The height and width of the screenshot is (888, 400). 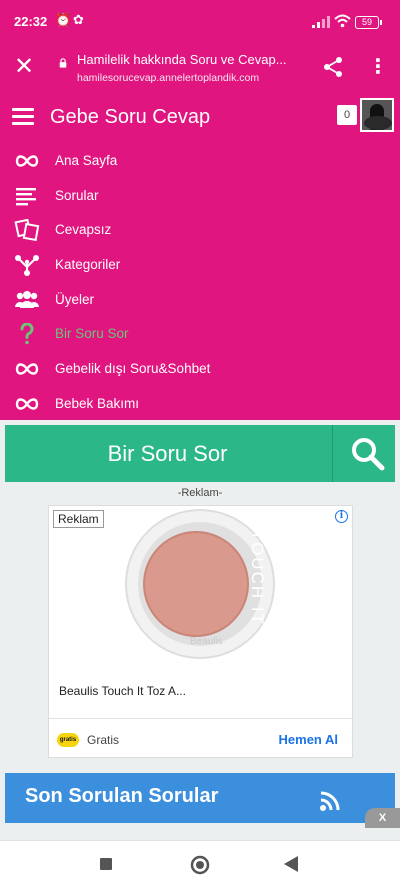 I want to click on menu-item-label: Gebelik dışı Soru&Sohbet, so click(x=133, y=369).